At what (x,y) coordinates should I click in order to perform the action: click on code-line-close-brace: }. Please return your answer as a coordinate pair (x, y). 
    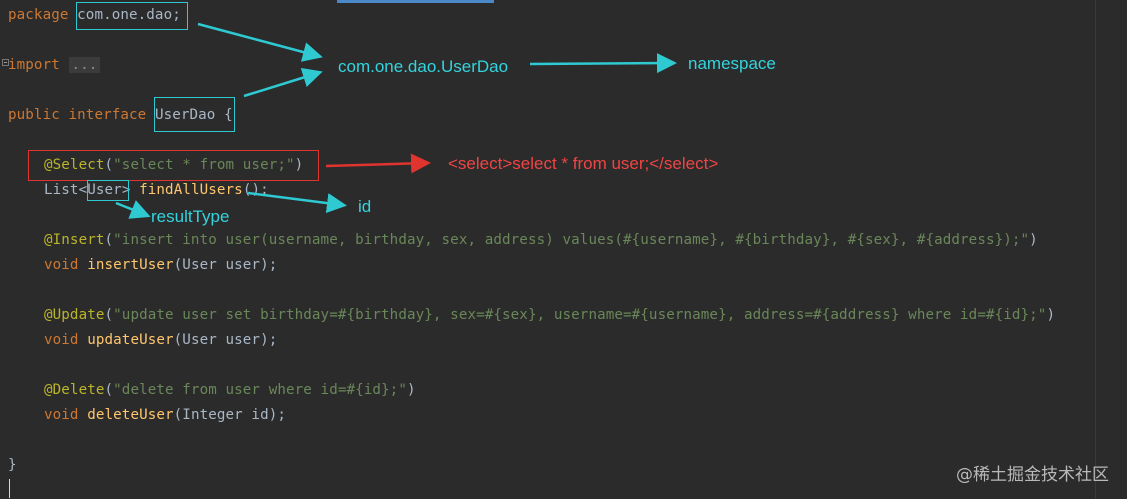
    Looking at the image, I should click on (12, 465).